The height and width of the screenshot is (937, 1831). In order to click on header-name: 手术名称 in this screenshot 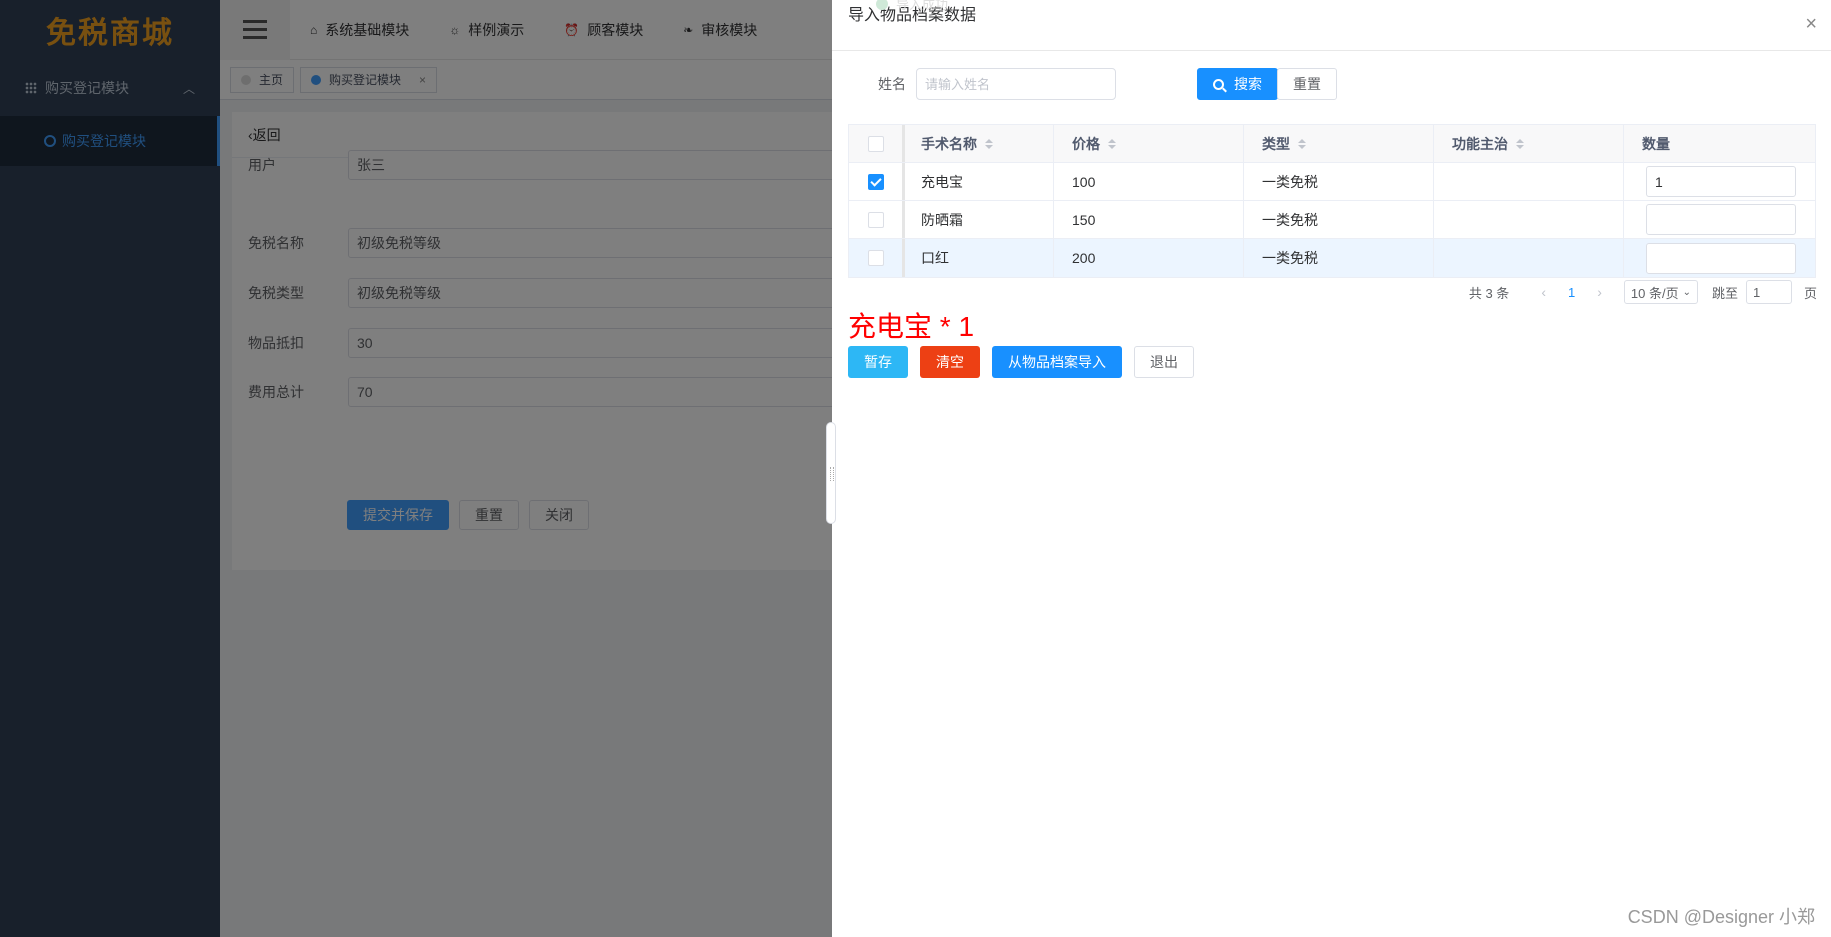, I will do `click(979, 143)`.